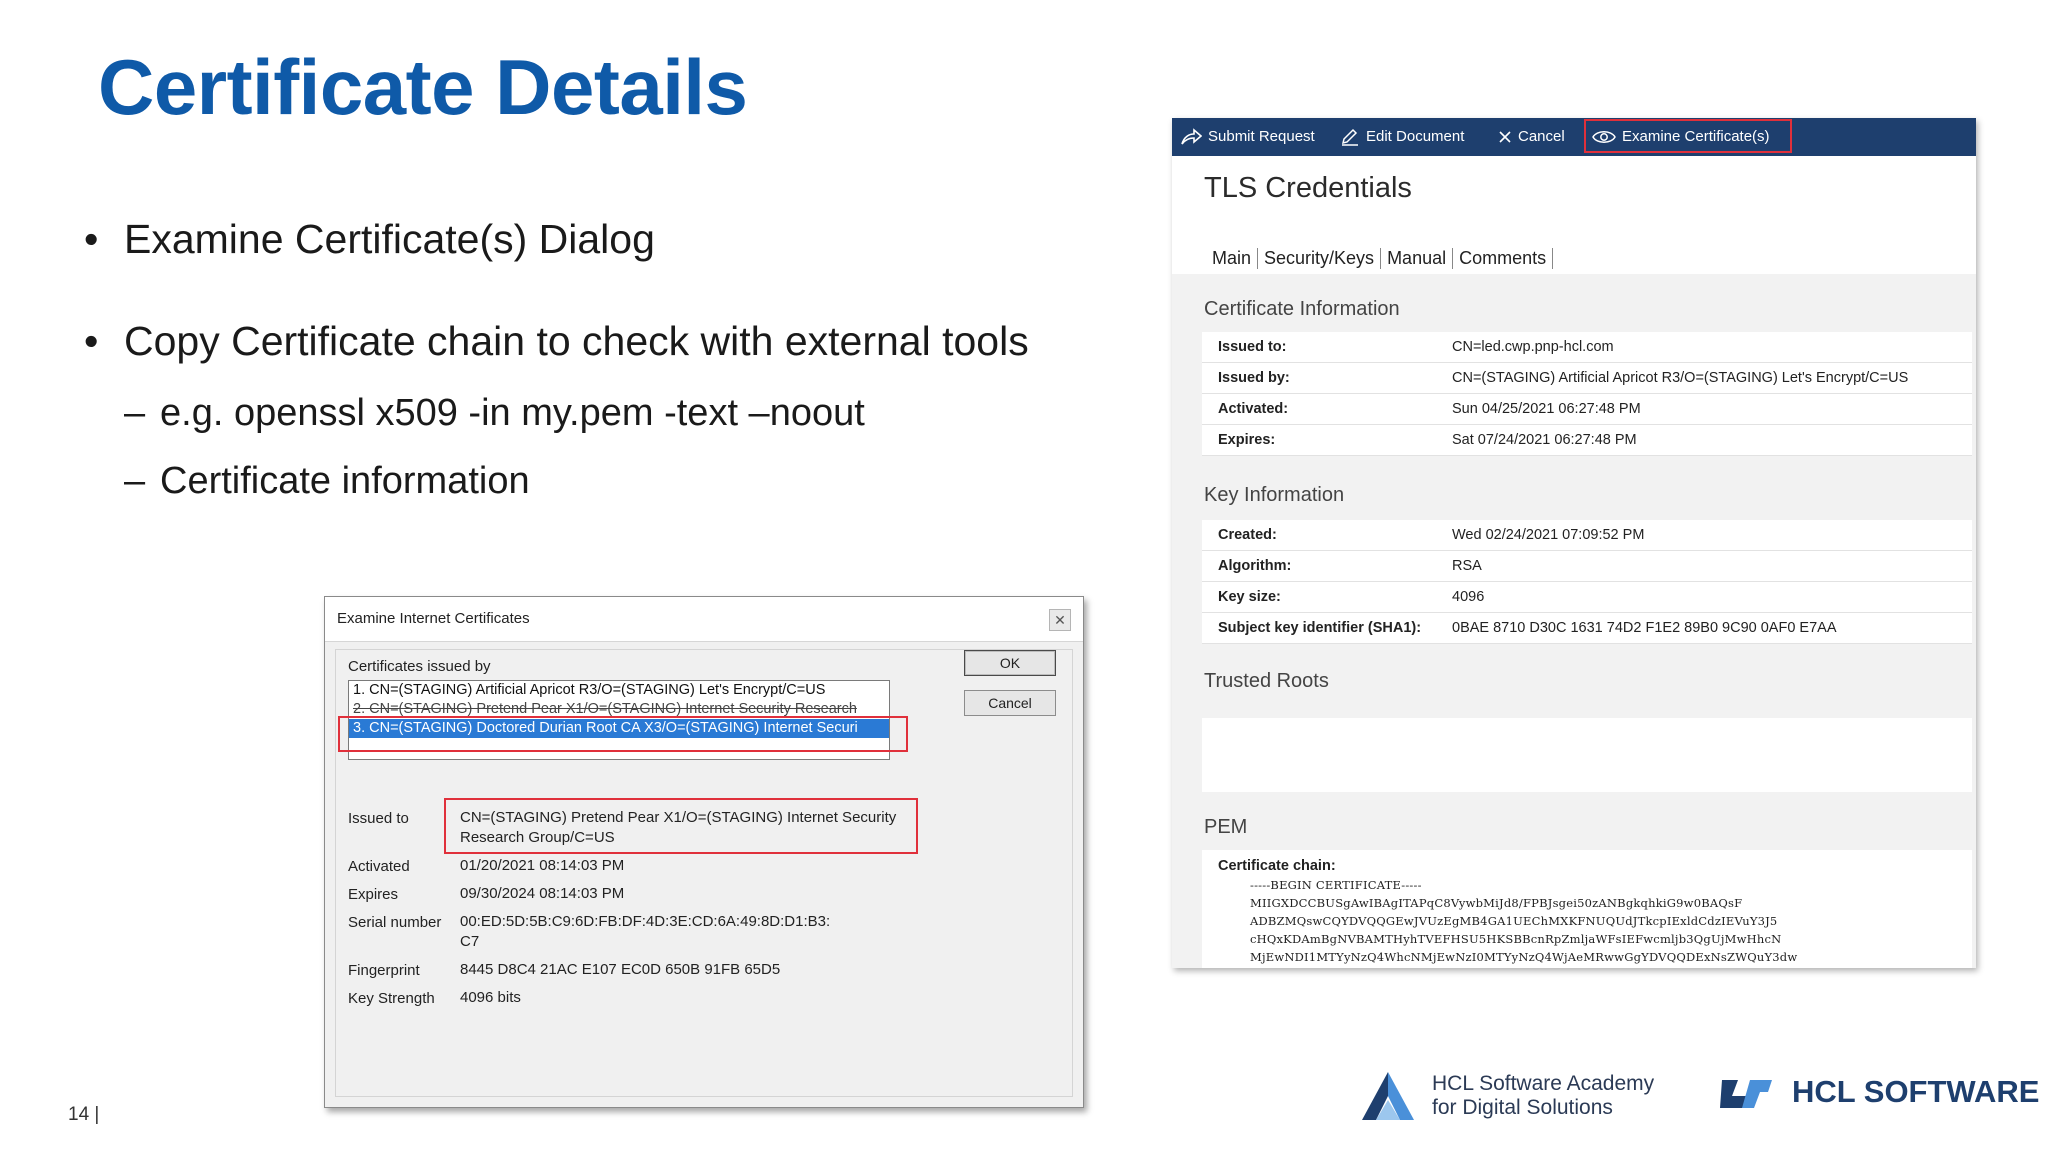 This screenshot has height=1152, width=2048. What do you see at coordinates (470, 941) in the screenshot?
I see `serial-line: C7` at bounding box center [470, 941].